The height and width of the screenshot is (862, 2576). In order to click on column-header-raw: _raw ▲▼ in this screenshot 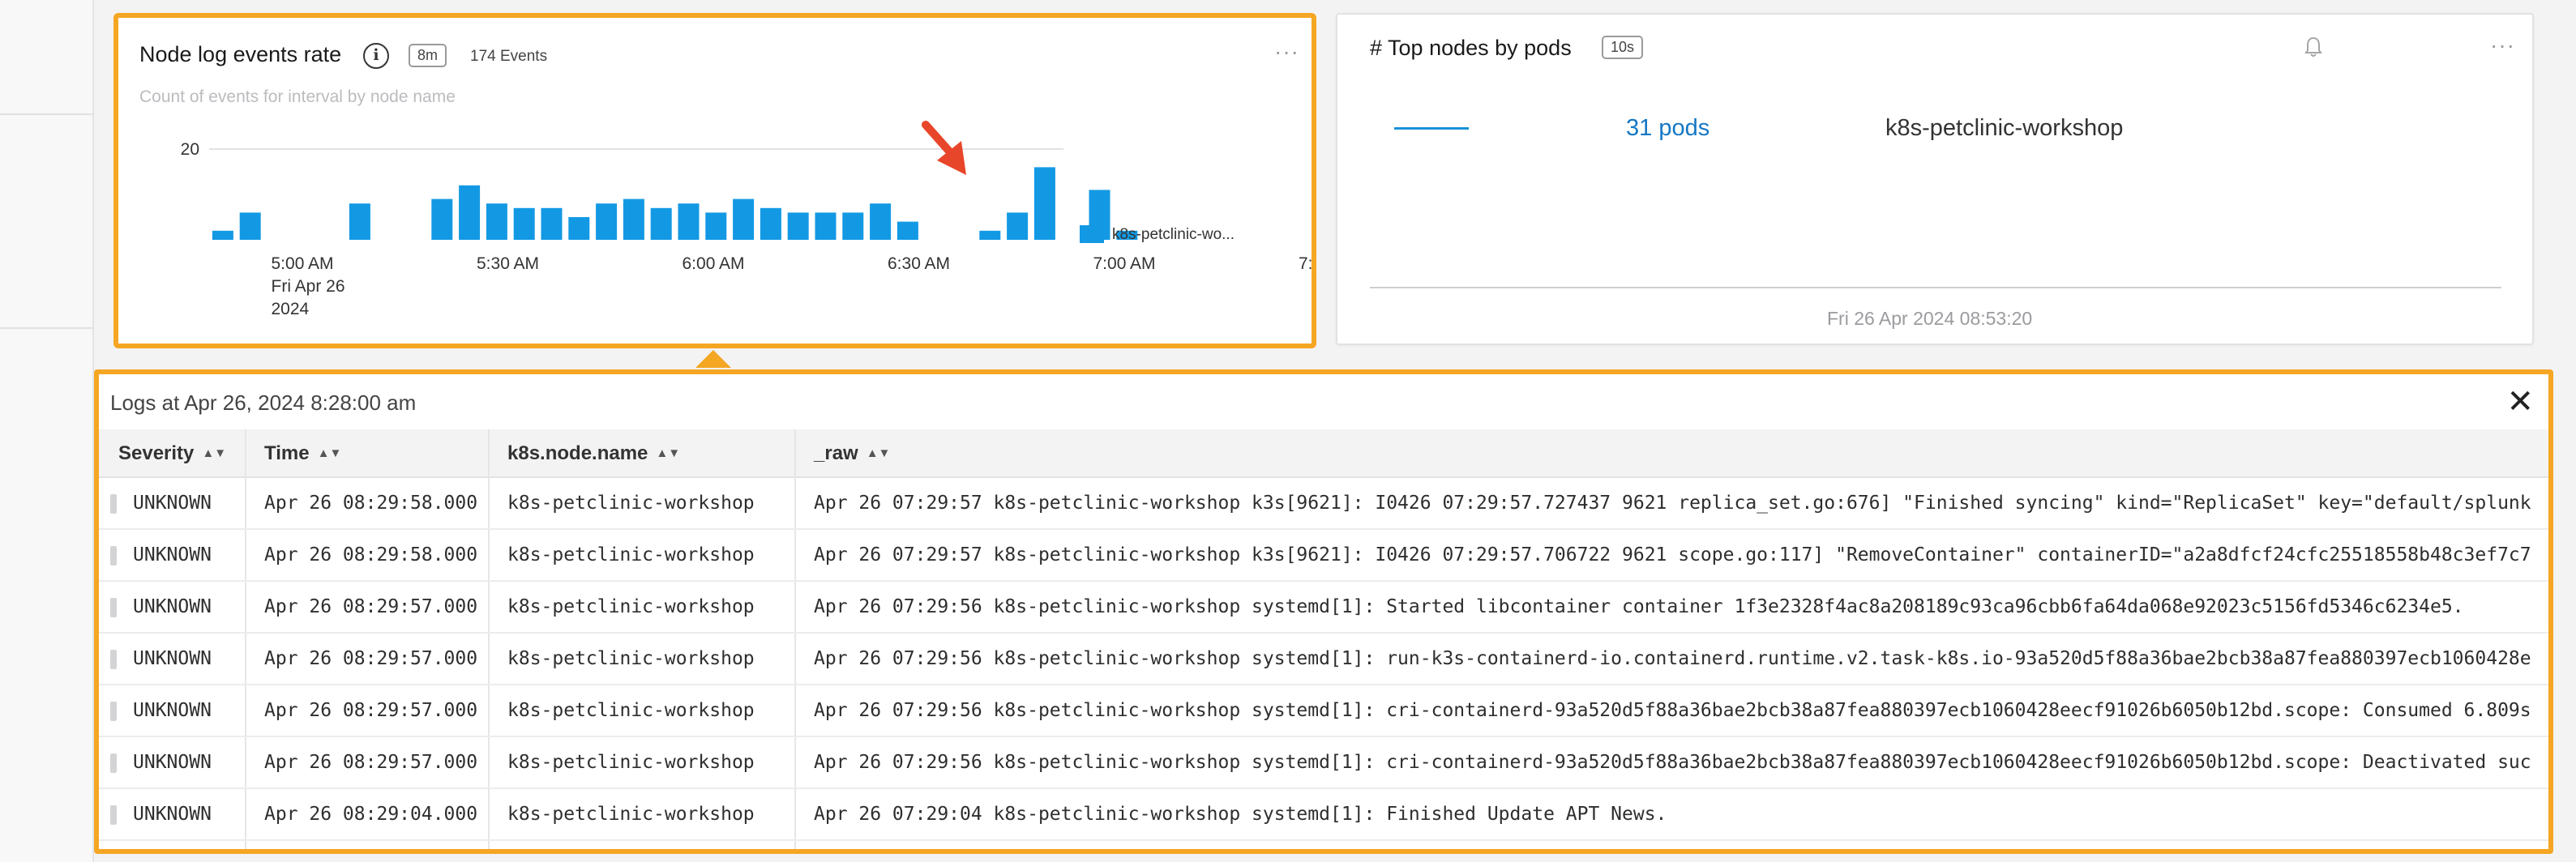, I will do `click(842, 453)`.